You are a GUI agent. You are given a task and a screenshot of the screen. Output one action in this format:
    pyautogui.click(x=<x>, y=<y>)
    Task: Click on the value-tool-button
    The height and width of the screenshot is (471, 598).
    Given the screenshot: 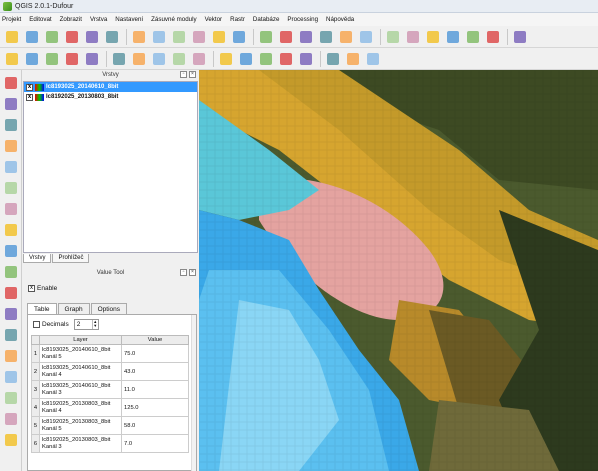 What is the action you would take?
    pyautogui.click(x=372, y=58)
    